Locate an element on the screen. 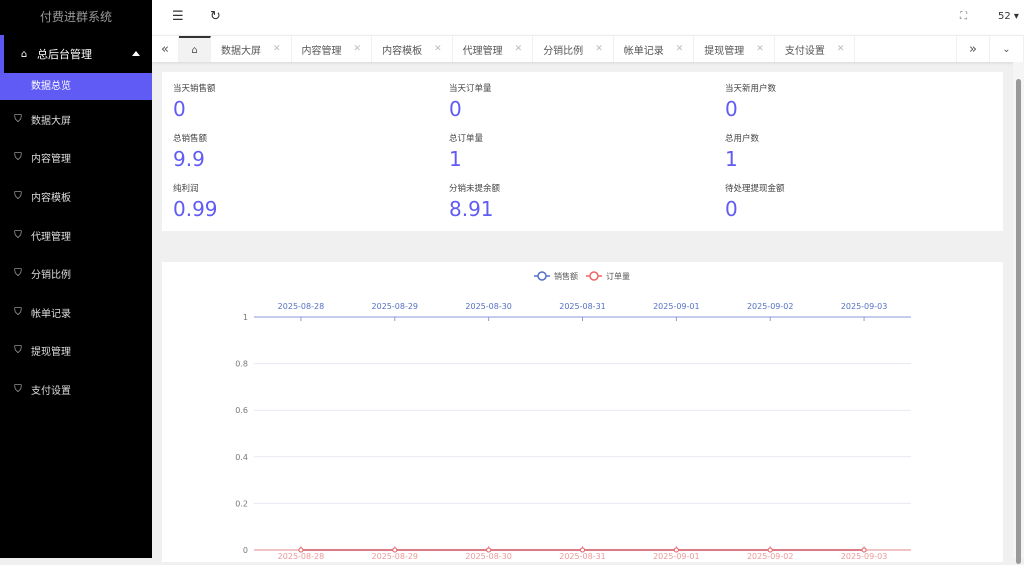 This screenshot has width=1024, height=565. stat-item: 总用户数 1 is located at coordinates (742, 151).